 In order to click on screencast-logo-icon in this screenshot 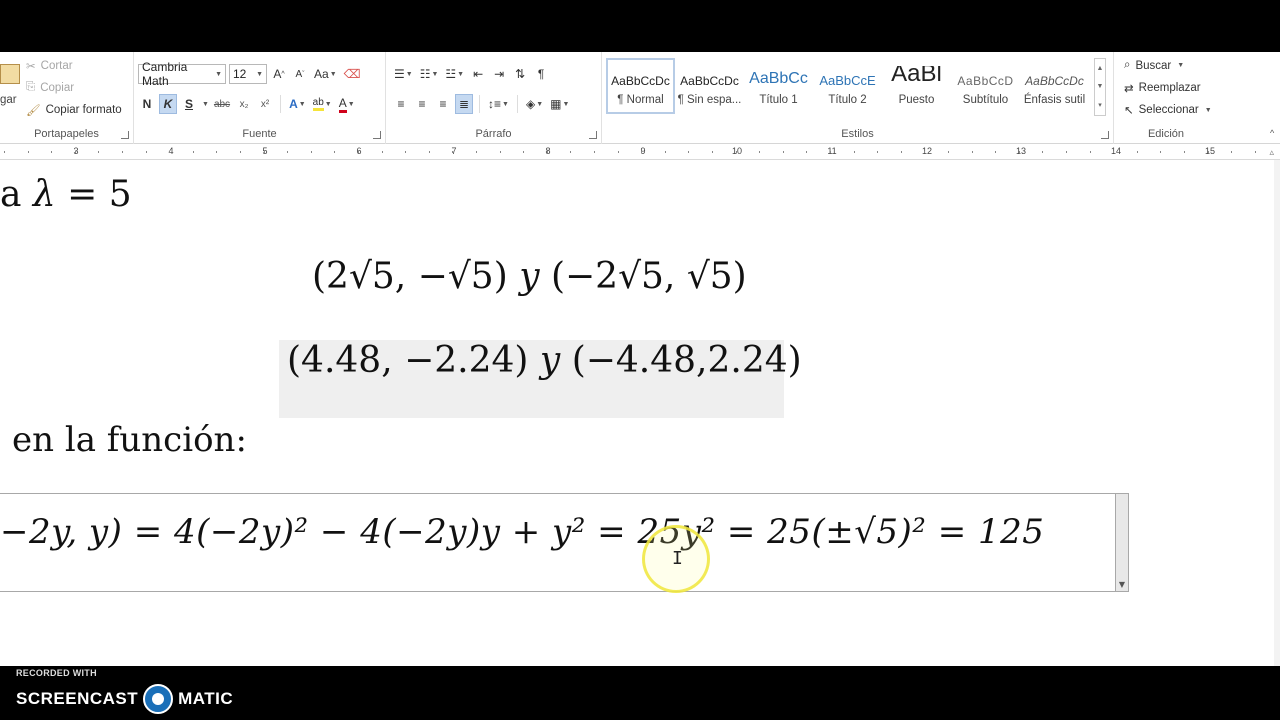, I will do `click(158, 699)`.